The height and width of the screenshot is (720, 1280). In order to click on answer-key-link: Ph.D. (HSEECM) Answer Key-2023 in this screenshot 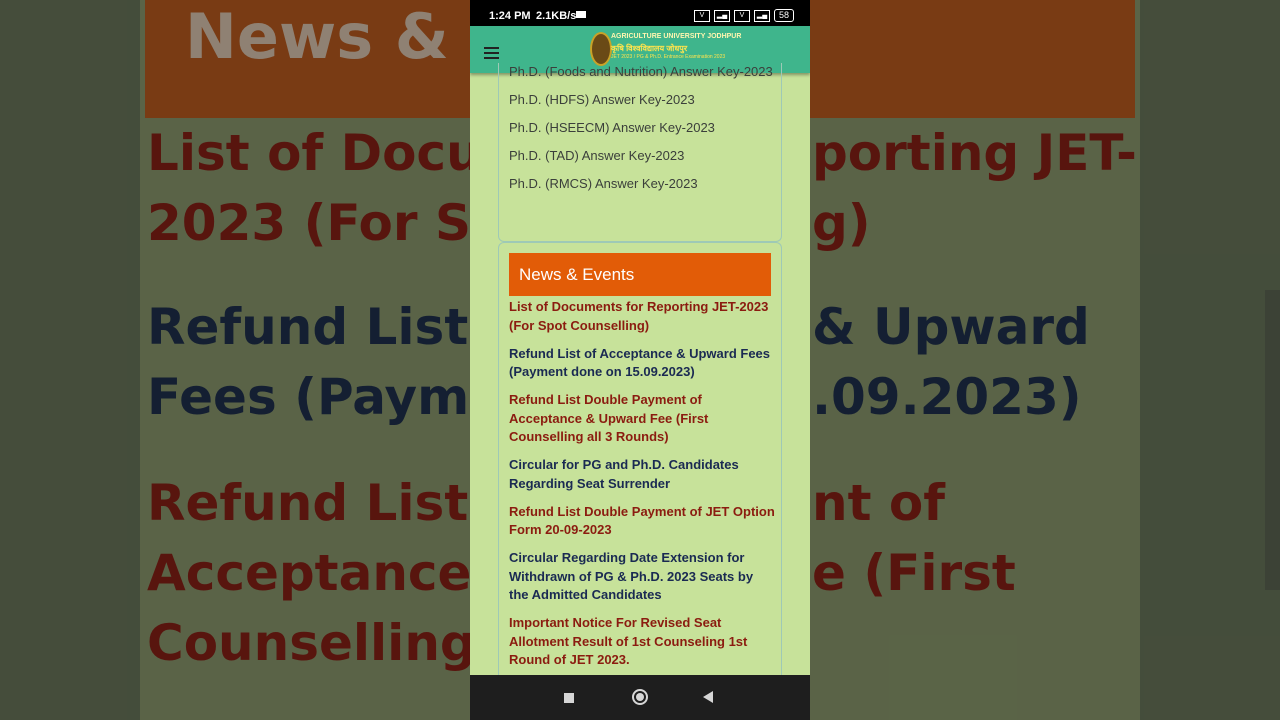, I will do `click(641, 128)`.